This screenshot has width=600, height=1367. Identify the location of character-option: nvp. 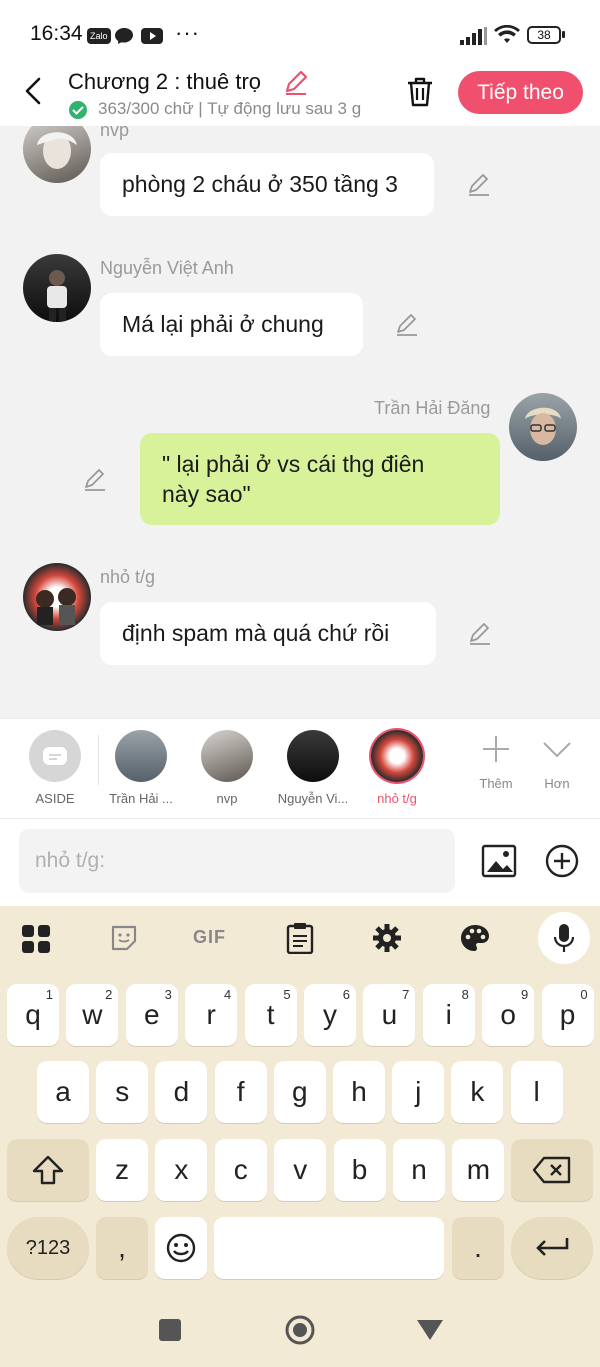
(227, 762).